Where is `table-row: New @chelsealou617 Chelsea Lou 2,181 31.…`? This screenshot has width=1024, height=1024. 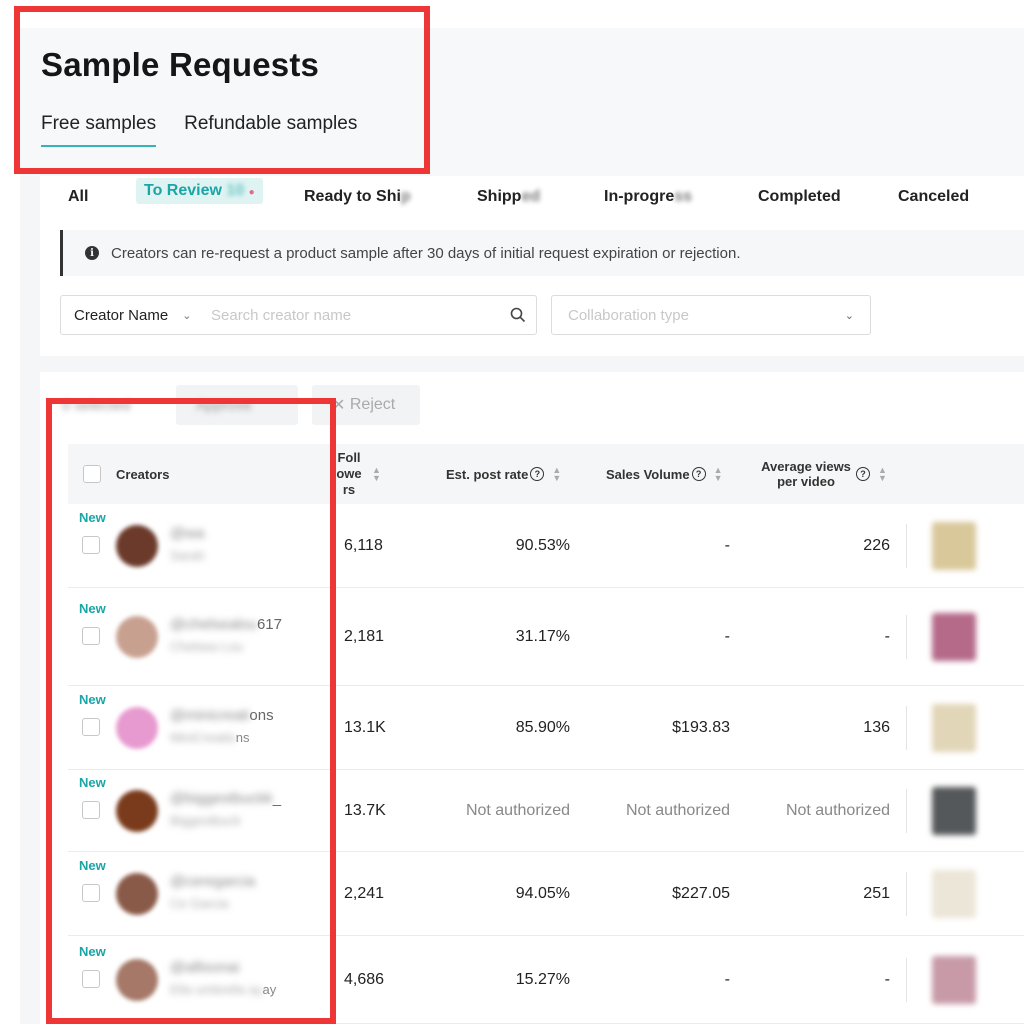 table-row: New @chelsealou617 Chelsea Lou 2,181 31.… is located at coordinates (546, 637).